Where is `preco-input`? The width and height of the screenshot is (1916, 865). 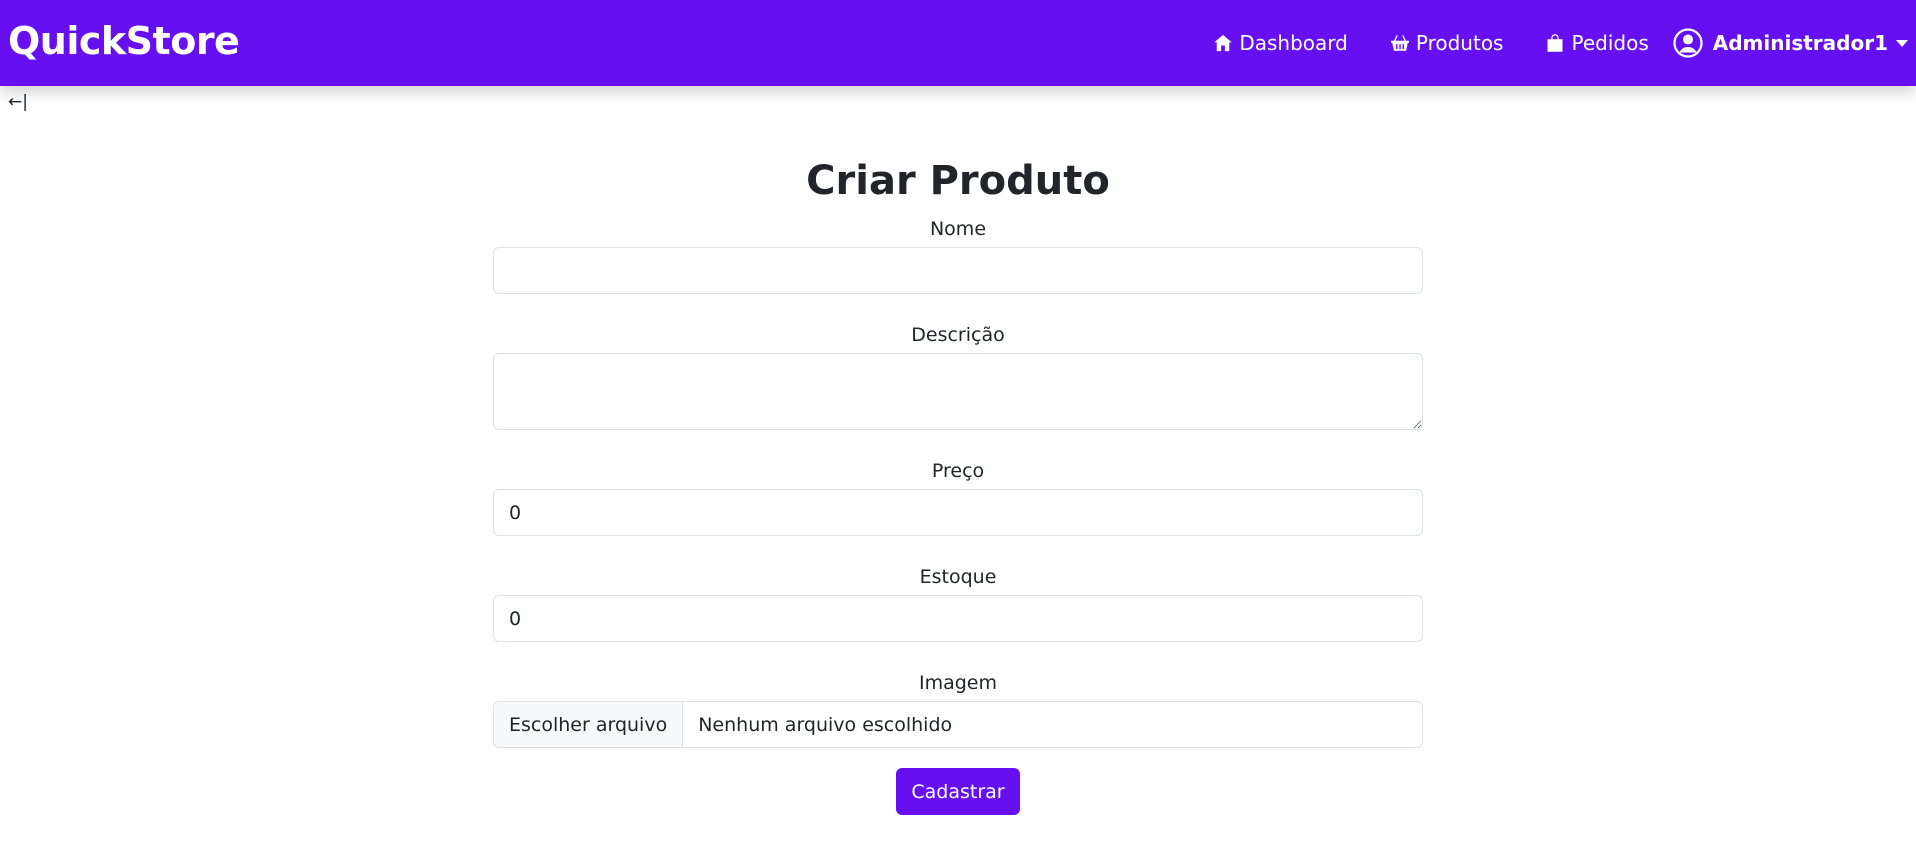 preco-input is located at coordinates (958, 512).